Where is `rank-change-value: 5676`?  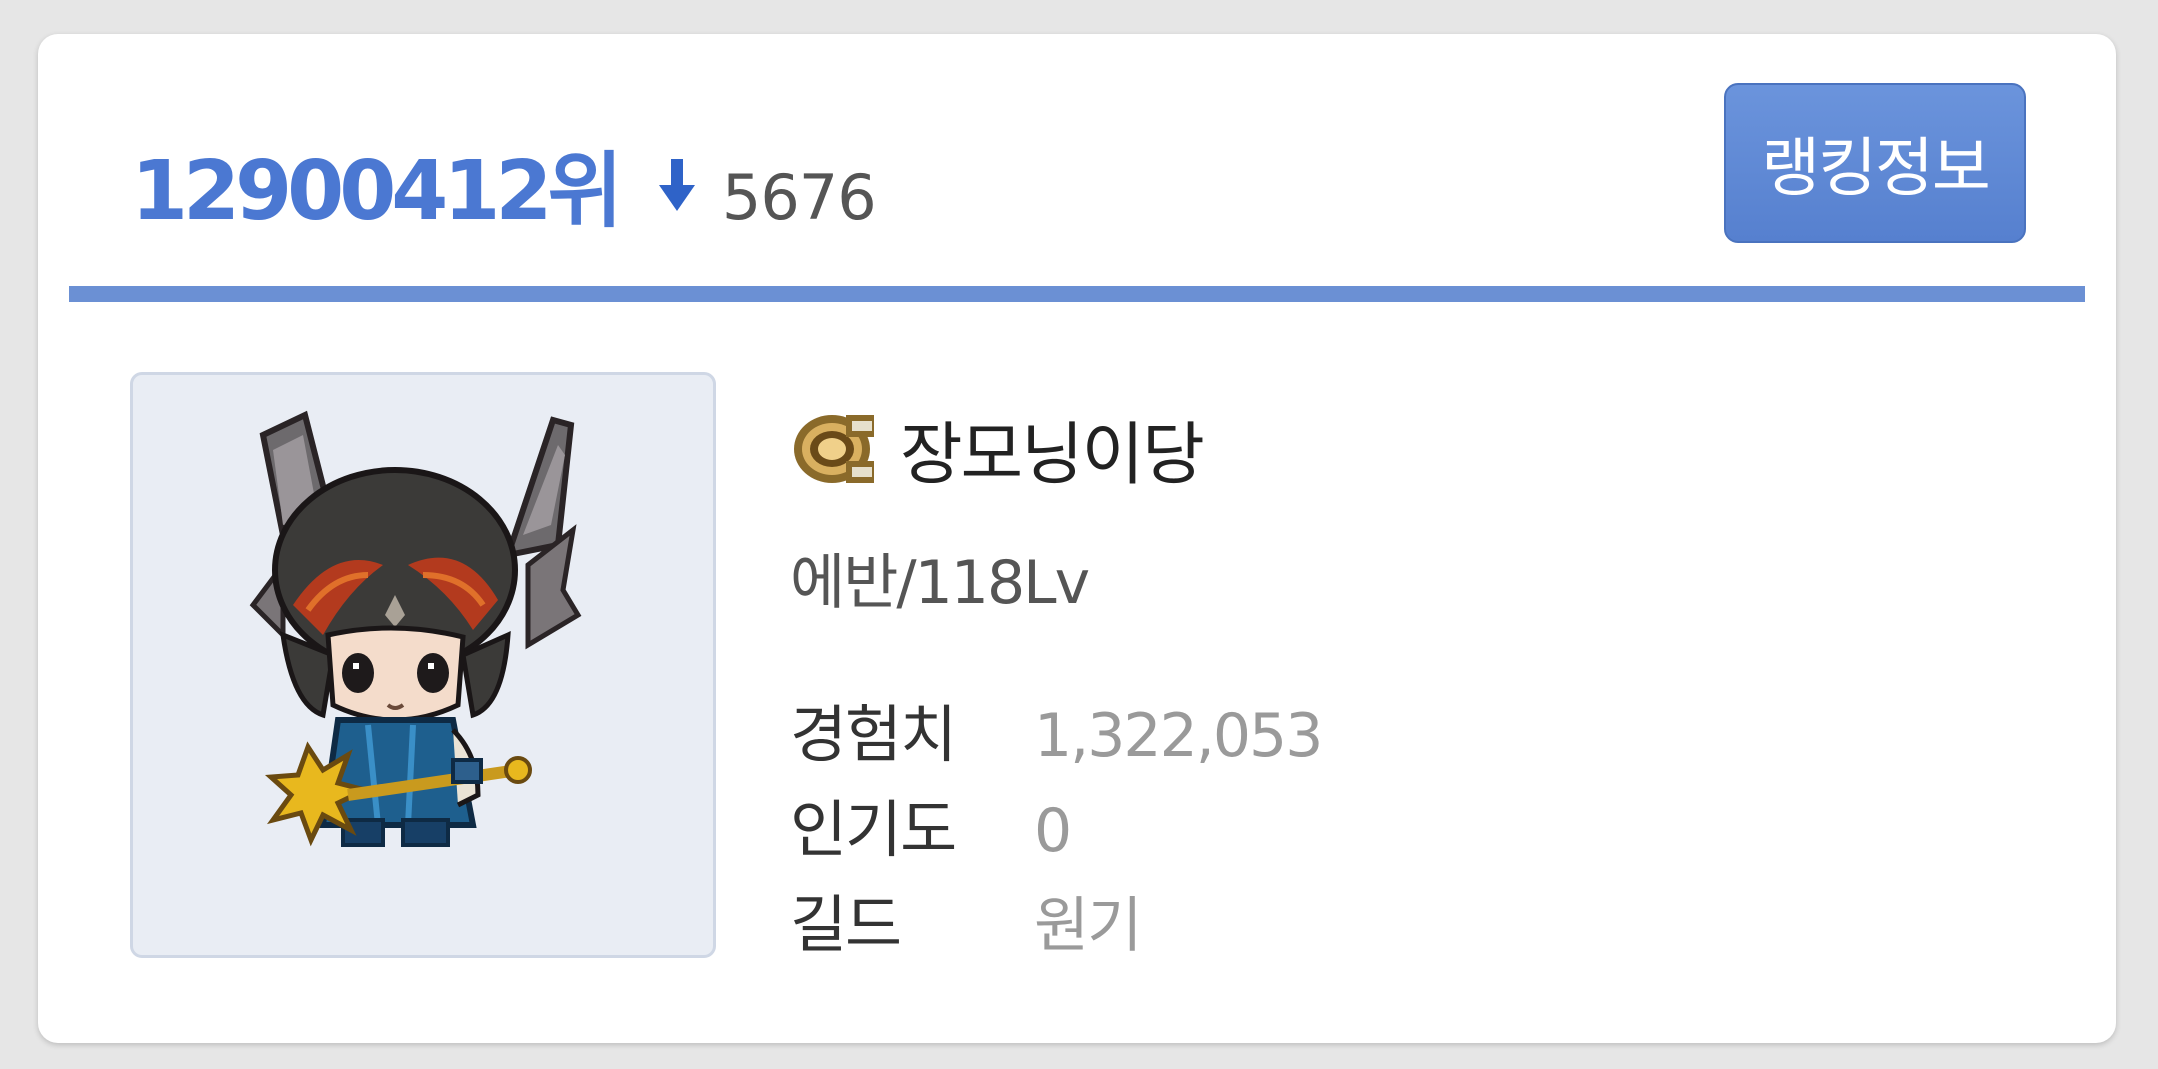 rank-change-value: 5676 is located at coordinates (799, 197).